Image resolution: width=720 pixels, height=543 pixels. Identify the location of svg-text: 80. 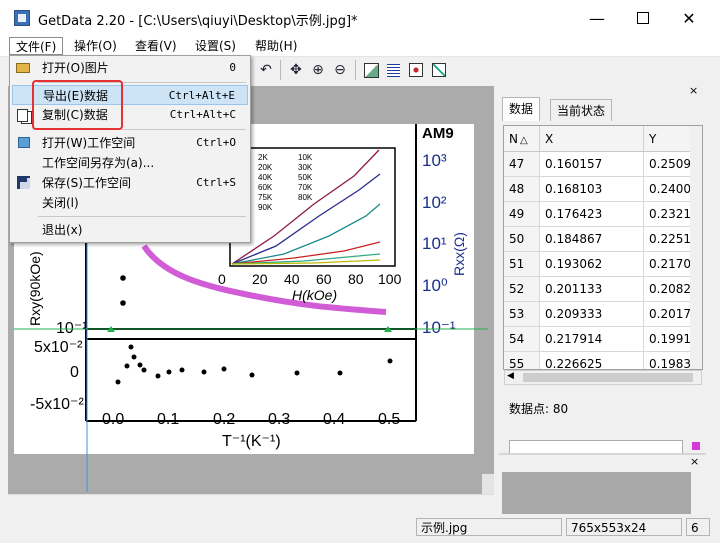
(356, 279).